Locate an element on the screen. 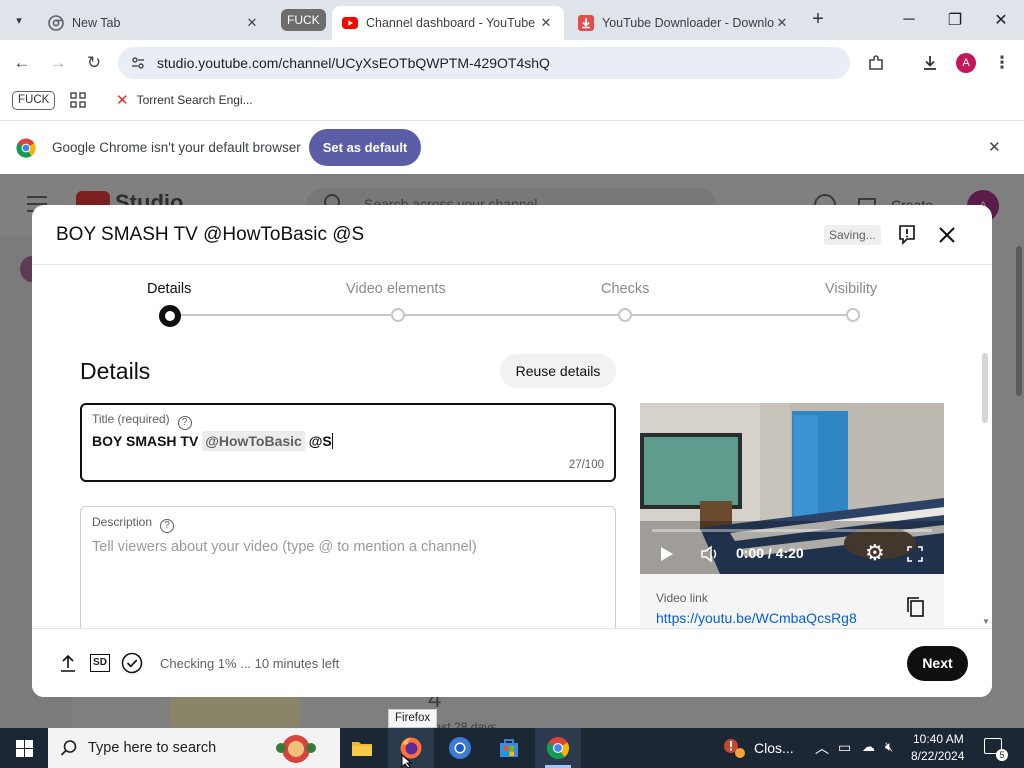 This screenshot has width=1024, height=768. card-caption: Last 28 days is located at coordinates (462, 724).